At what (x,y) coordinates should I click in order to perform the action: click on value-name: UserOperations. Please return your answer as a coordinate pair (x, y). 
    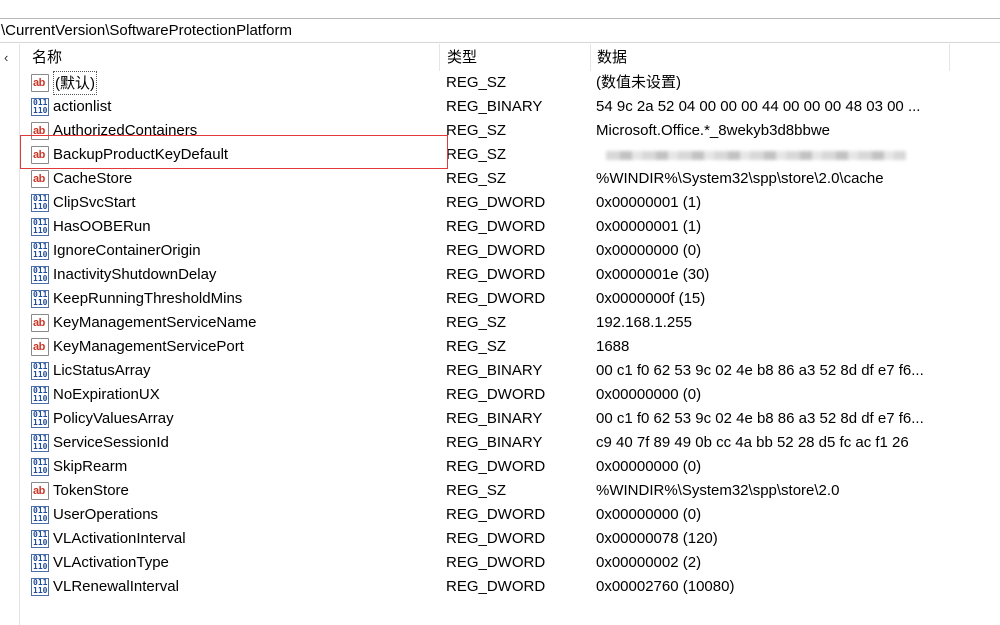
    Looking at the image, I should click on (106, 514).